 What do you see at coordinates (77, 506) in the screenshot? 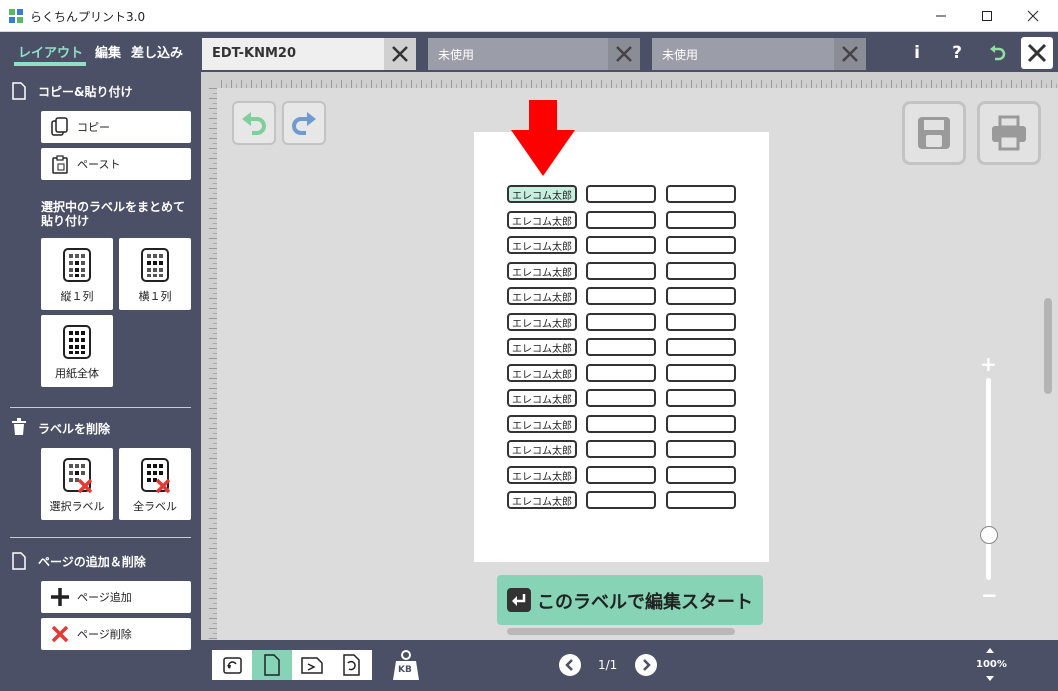
I see `tile-label: 選択ラベル` at bounding box center [77, 506].